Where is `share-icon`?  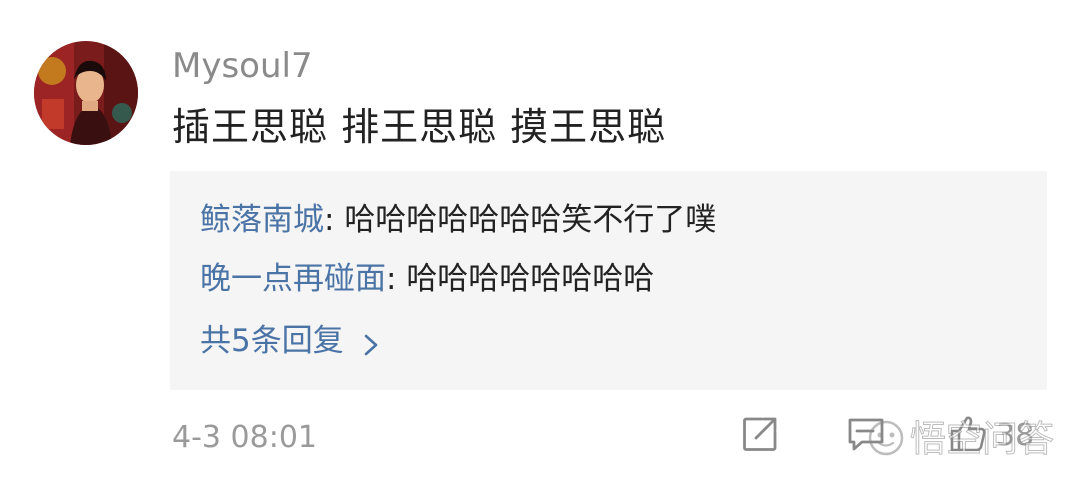
share-icon is located at coordinates (760, 436).